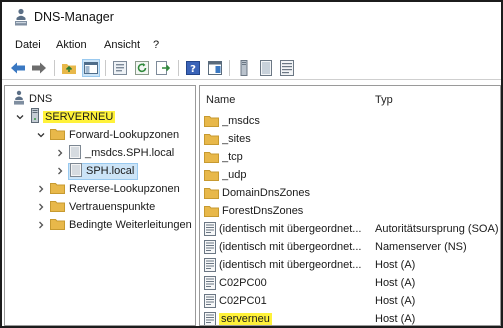 The image size is (503, 328). I want to click on console-tree-icon, so click(91, 68).